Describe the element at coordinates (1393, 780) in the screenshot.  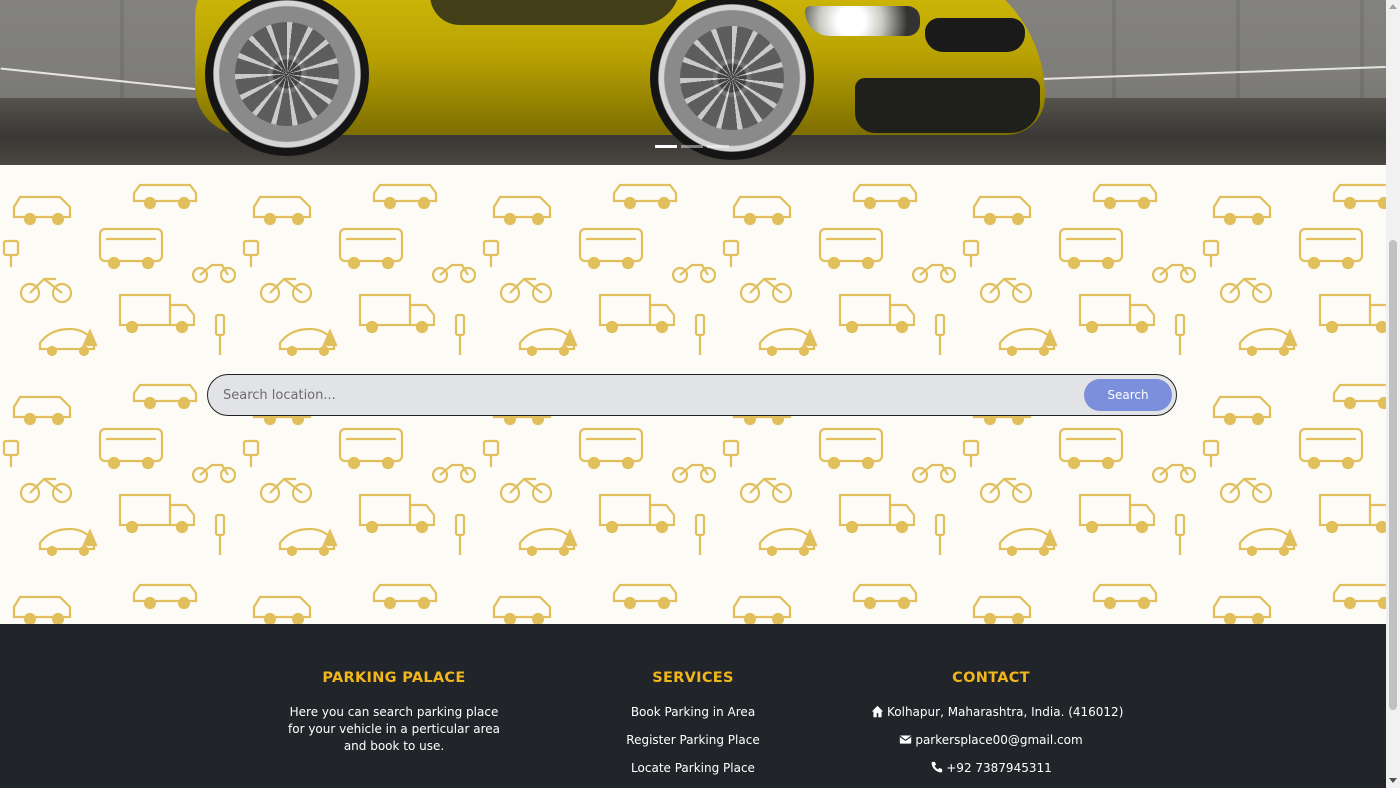
I see `scroll-down-arrow-icon` at that location.